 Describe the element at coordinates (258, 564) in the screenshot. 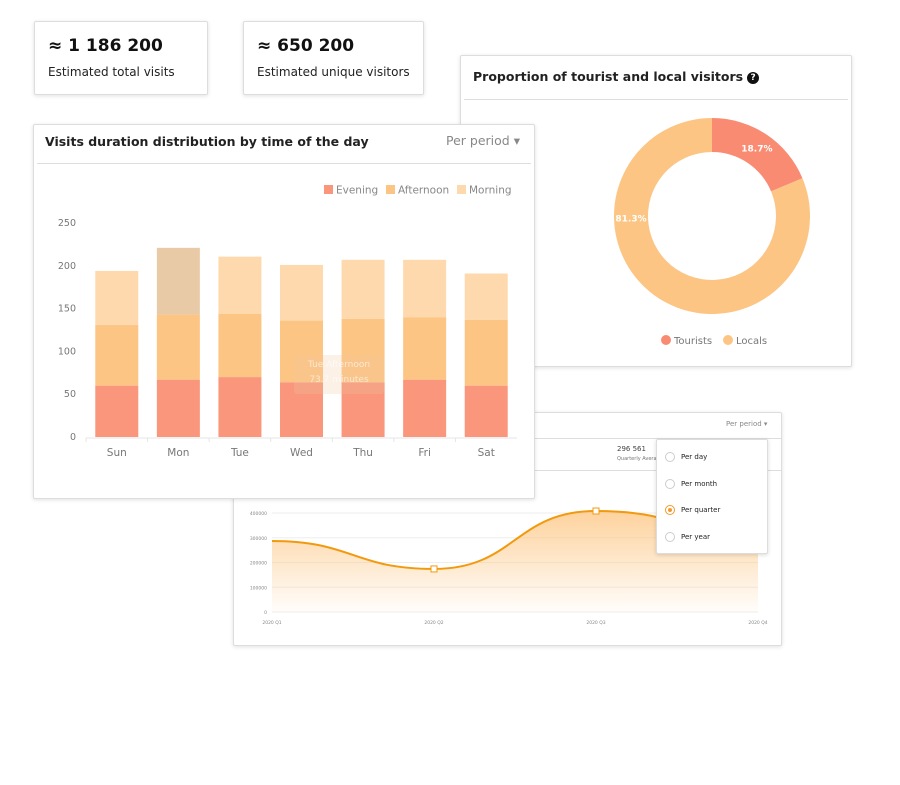

I see `y-tick-label: 200000` at that location.